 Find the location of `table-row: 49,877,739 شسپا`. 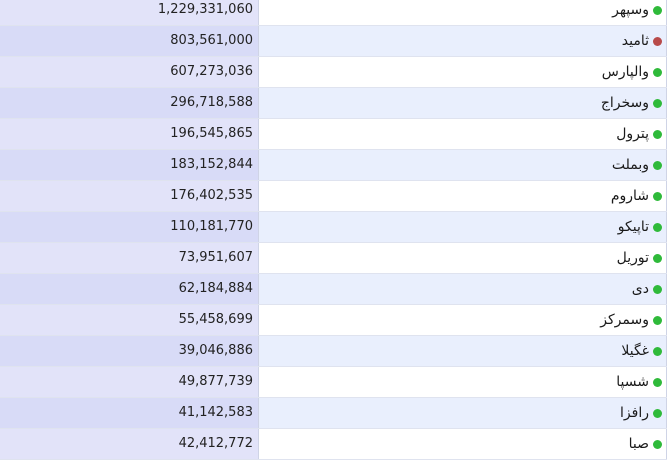

table-row: 49,877,739 شسپا is located at coordinates (333, 382).